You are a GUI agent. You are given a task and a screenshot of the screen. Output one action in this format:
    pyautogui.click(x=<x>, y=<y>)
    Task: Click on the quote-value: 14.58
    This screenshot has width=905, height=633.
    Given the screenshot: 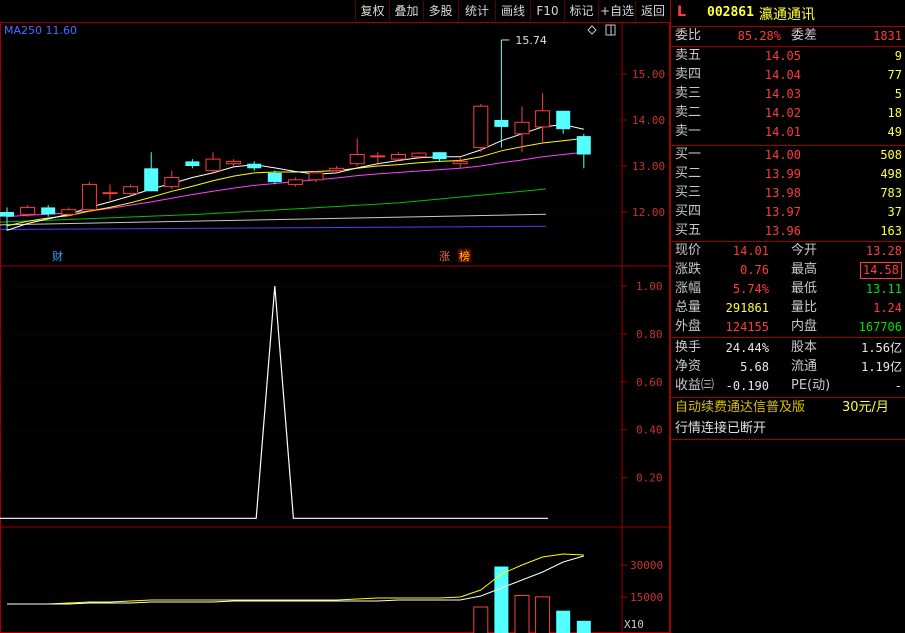 What is the action you would take?
    pyautogui.click(x=880, y=270)
    